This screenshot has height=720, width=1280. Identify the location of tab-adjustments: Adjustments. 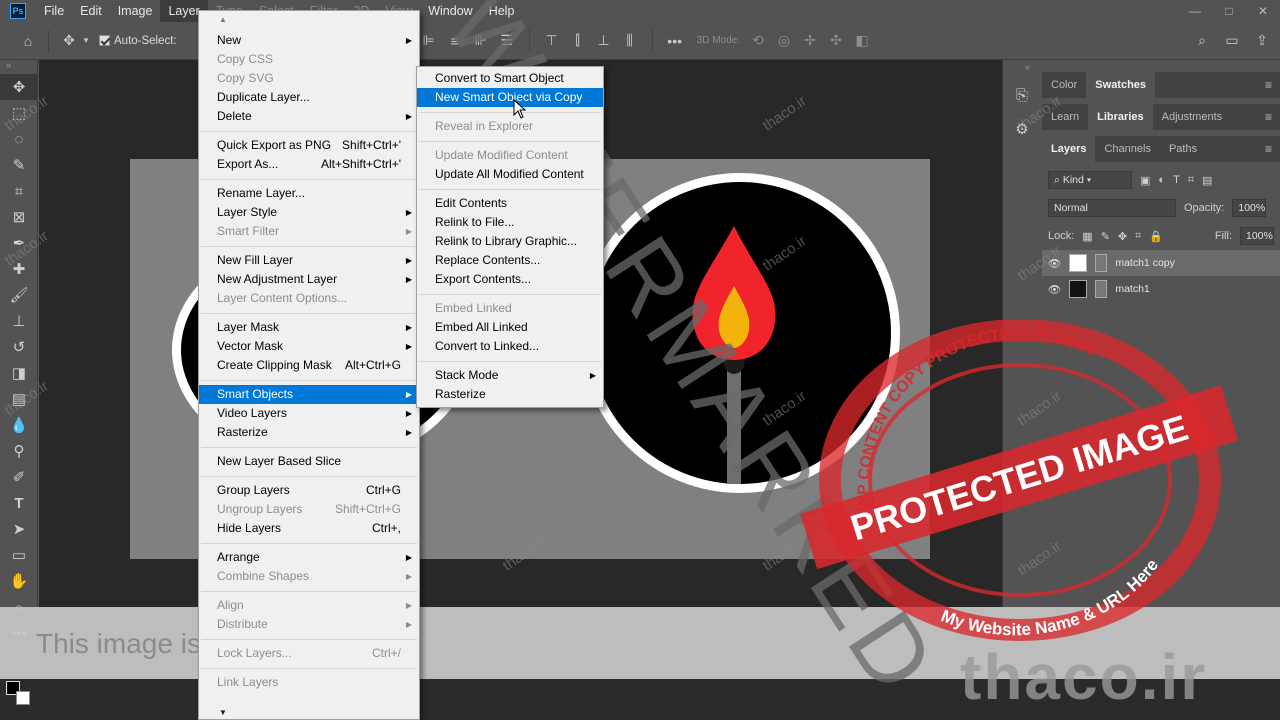
(1192, 117).